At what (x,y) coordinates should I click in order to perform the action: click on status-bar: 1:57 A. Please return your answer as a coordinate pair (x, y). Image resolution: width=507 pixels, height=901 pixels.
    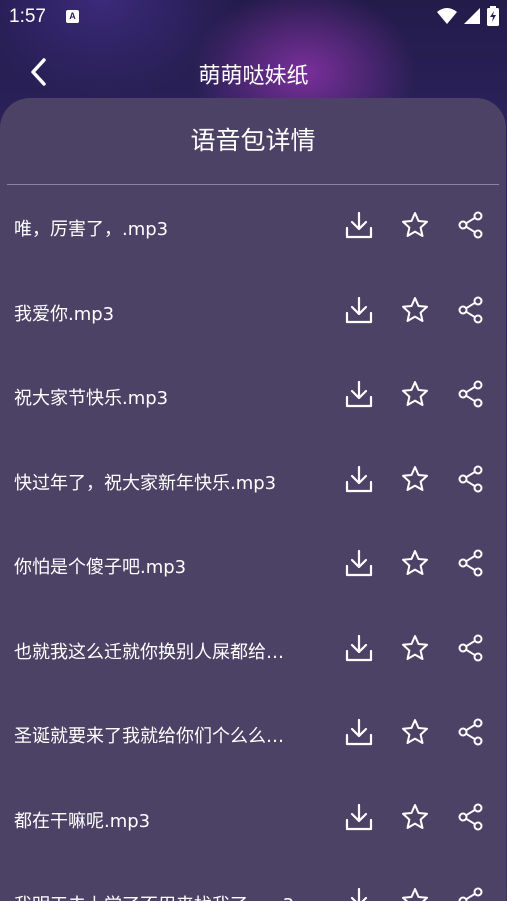
    Looking at the image, I should click on (253, 17).